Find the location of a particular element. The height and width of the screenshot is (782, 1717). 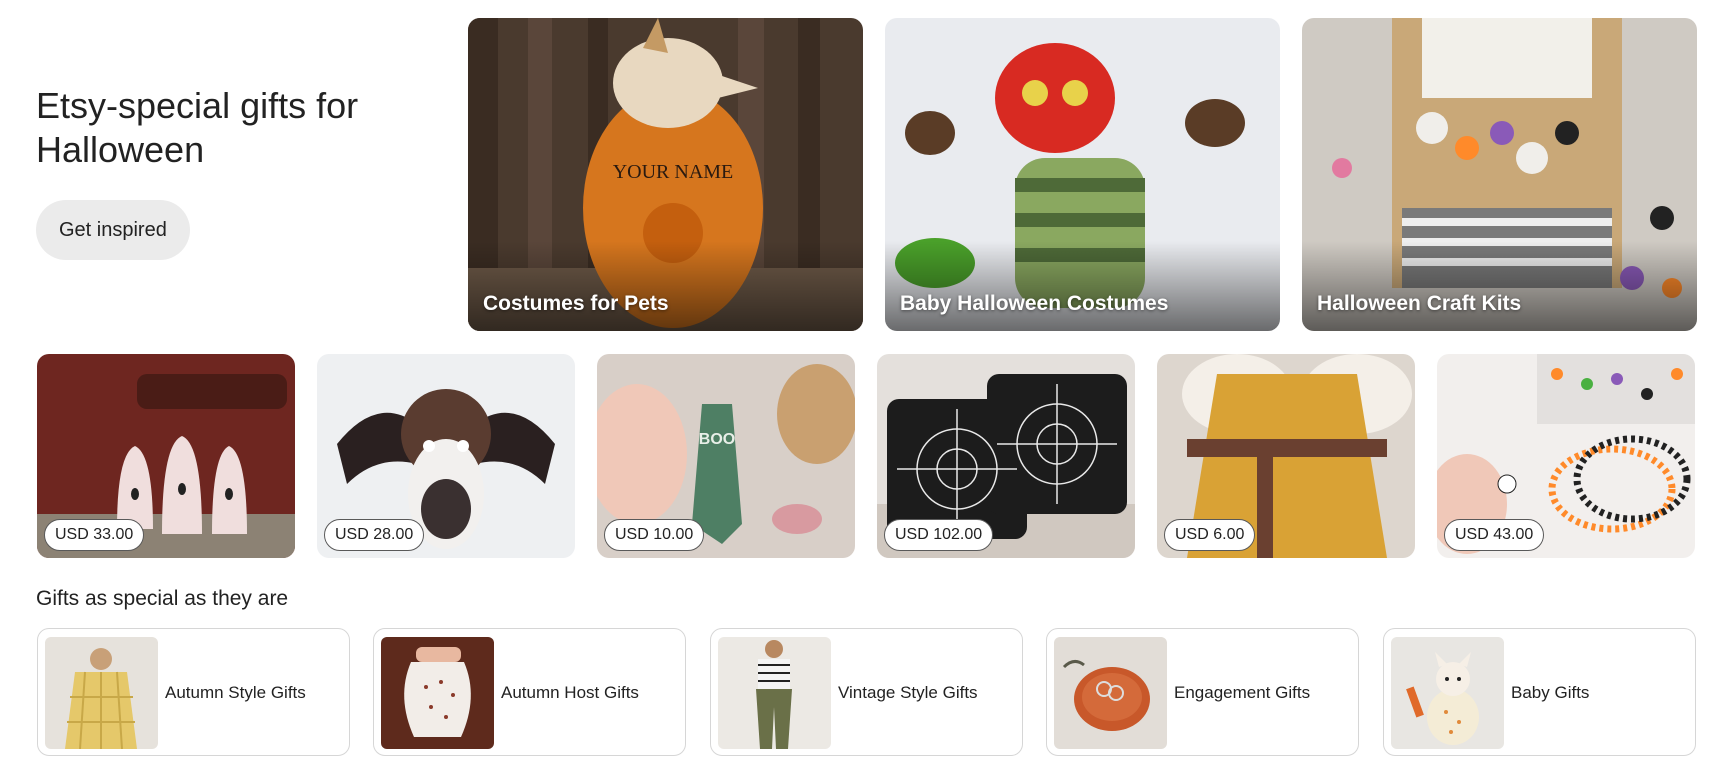

category-label: Baby Halloween Costumes is located at coordinates (1034, 303).